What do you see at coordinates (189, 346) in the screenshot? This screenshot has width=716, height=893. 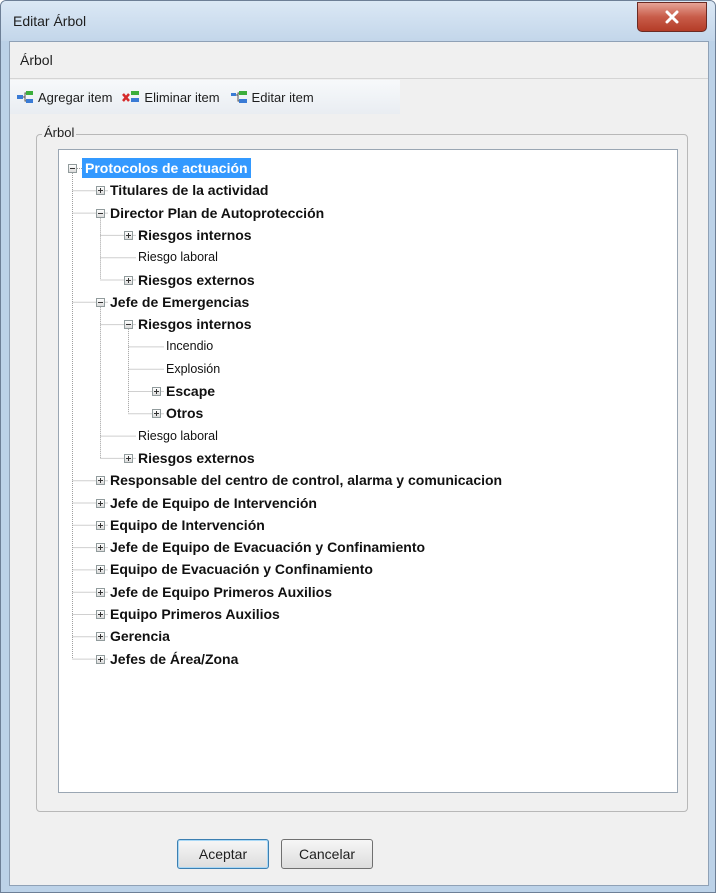 I see `tree-node: Incendio` at bounding box center [189, 346].